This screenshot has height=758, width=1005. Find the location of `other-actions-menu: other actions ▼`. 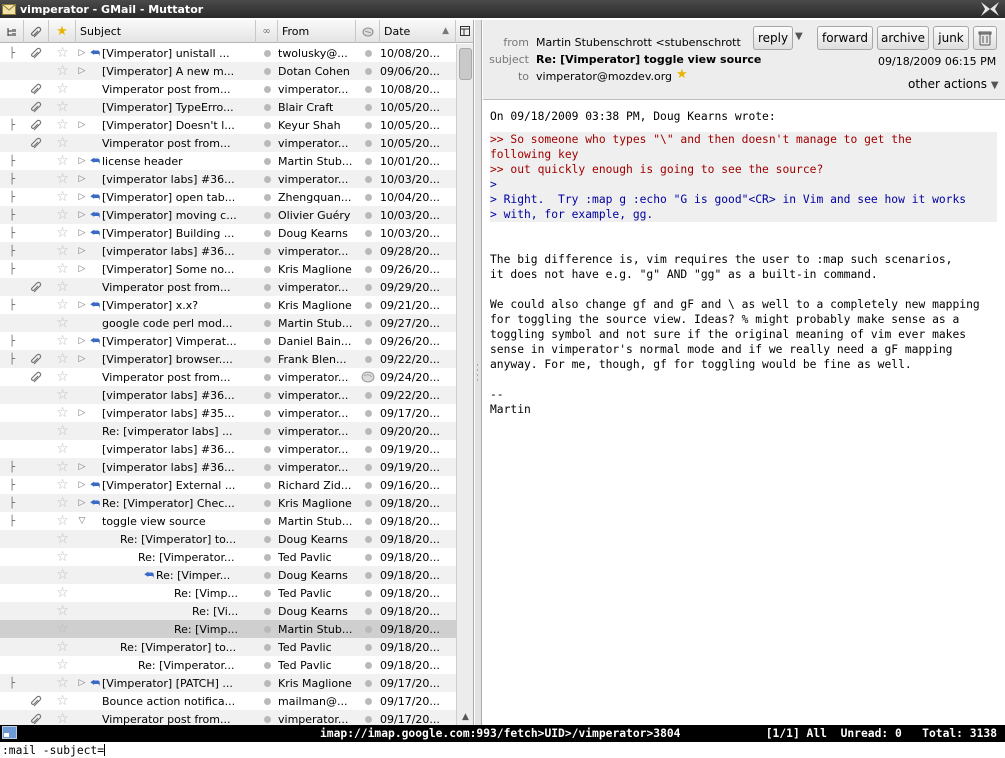

other-actions-menu: other actions ▼ is located at coordinates (953, 84).